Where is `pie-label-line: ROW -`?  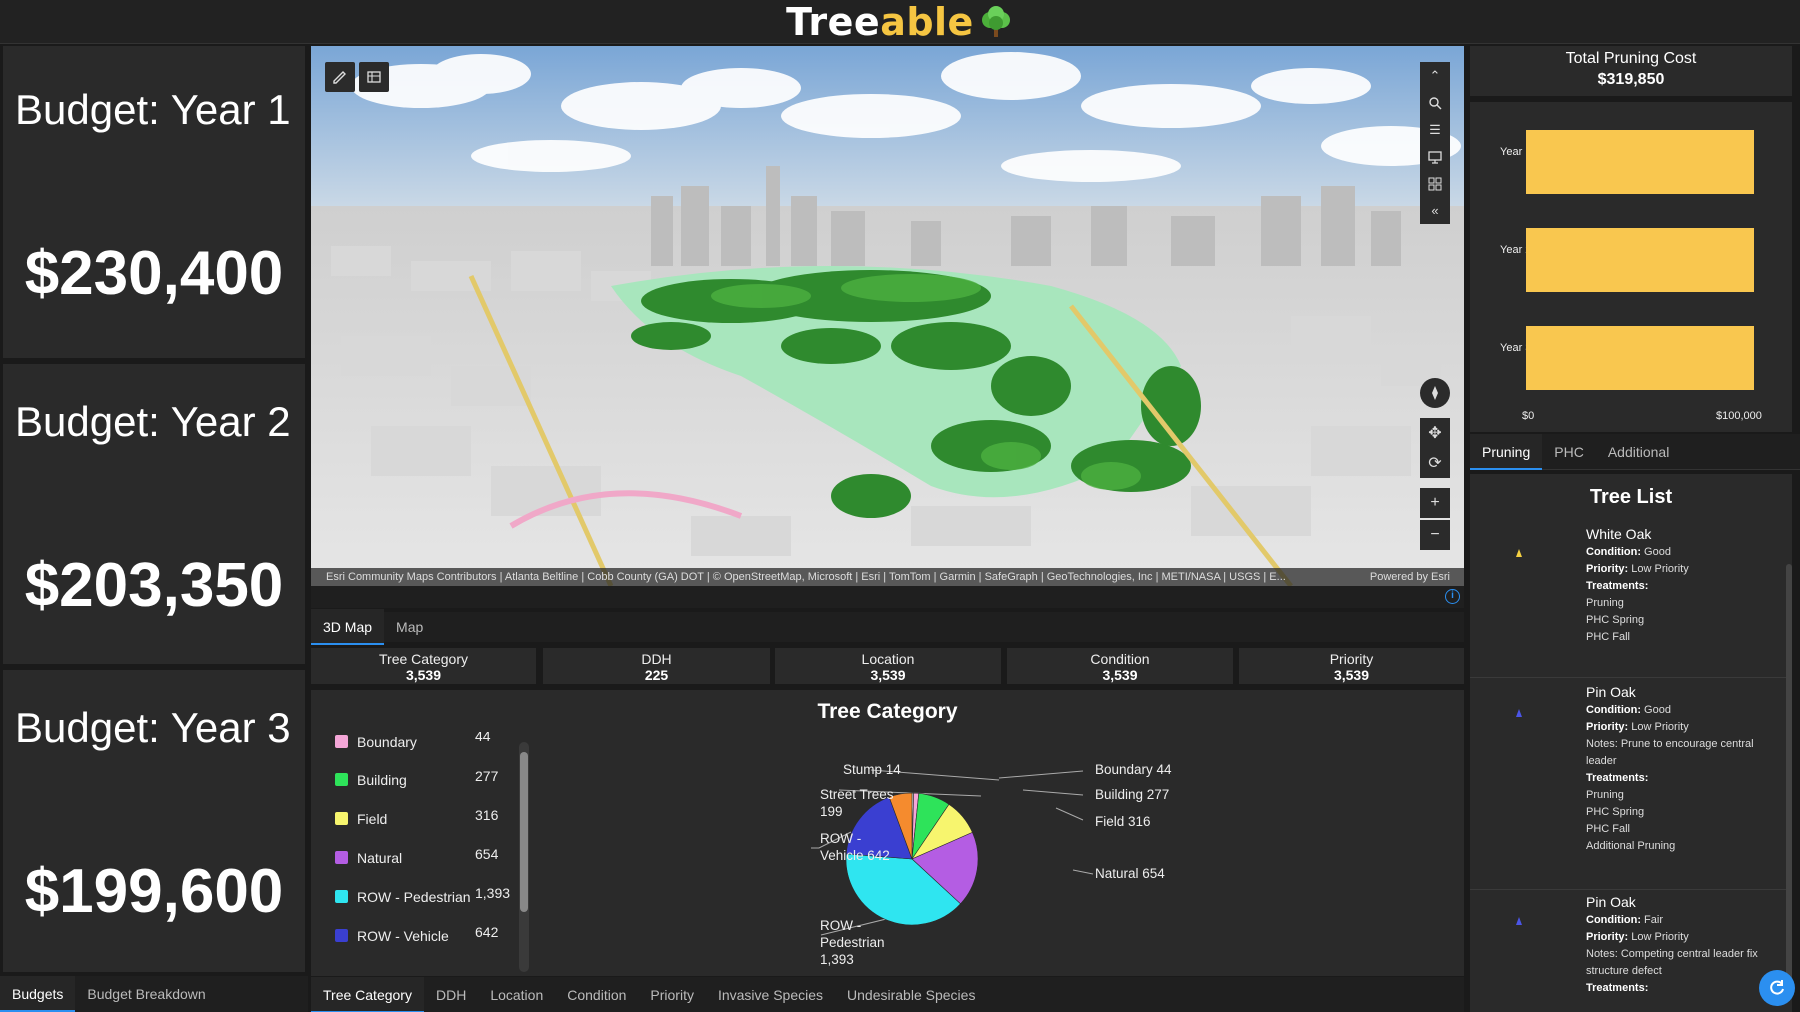 pie-label-line: ROW - is located at coordinates (841, 838).